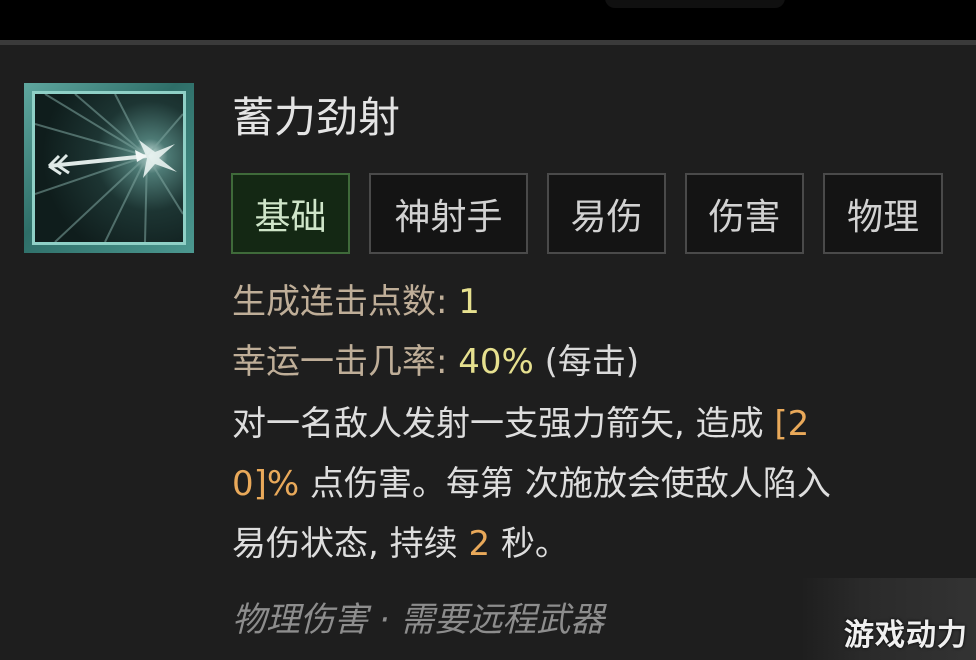  What do you see at coordinates (418, 620) in the screenshot?
I see `skill-footer: 物理伤害 · 需要远程武器` at bounding box center [418, 620].